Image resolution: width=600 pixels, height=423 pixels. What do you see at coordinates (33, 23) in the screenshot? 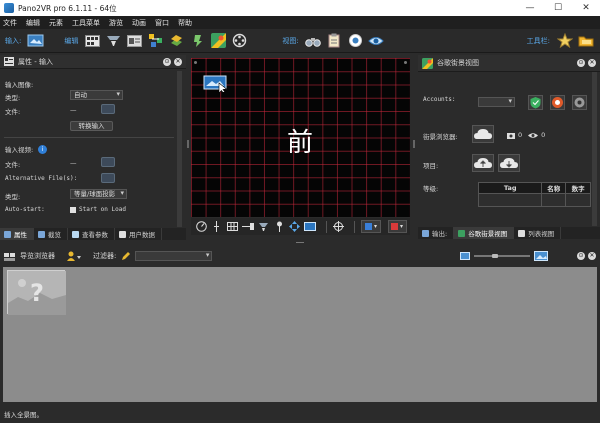
I see `menu-edit: 编辑` at bounding box center [33, 23].